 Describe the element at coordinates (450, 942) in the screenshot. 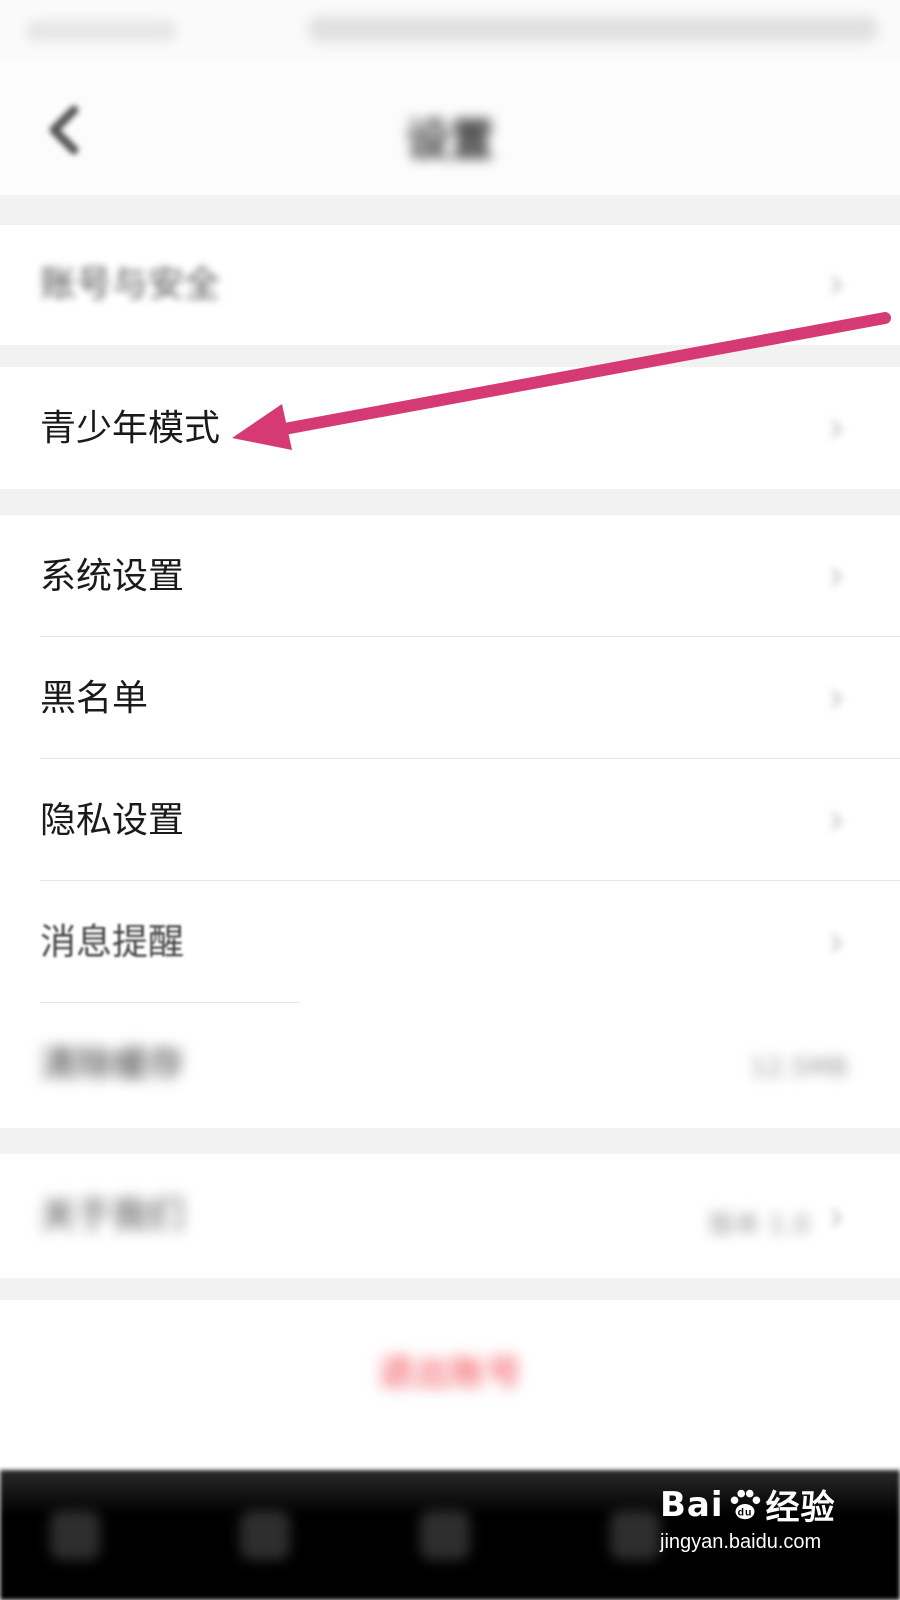

I see `settings-item-message-notifications: 消息提醒` at that location.